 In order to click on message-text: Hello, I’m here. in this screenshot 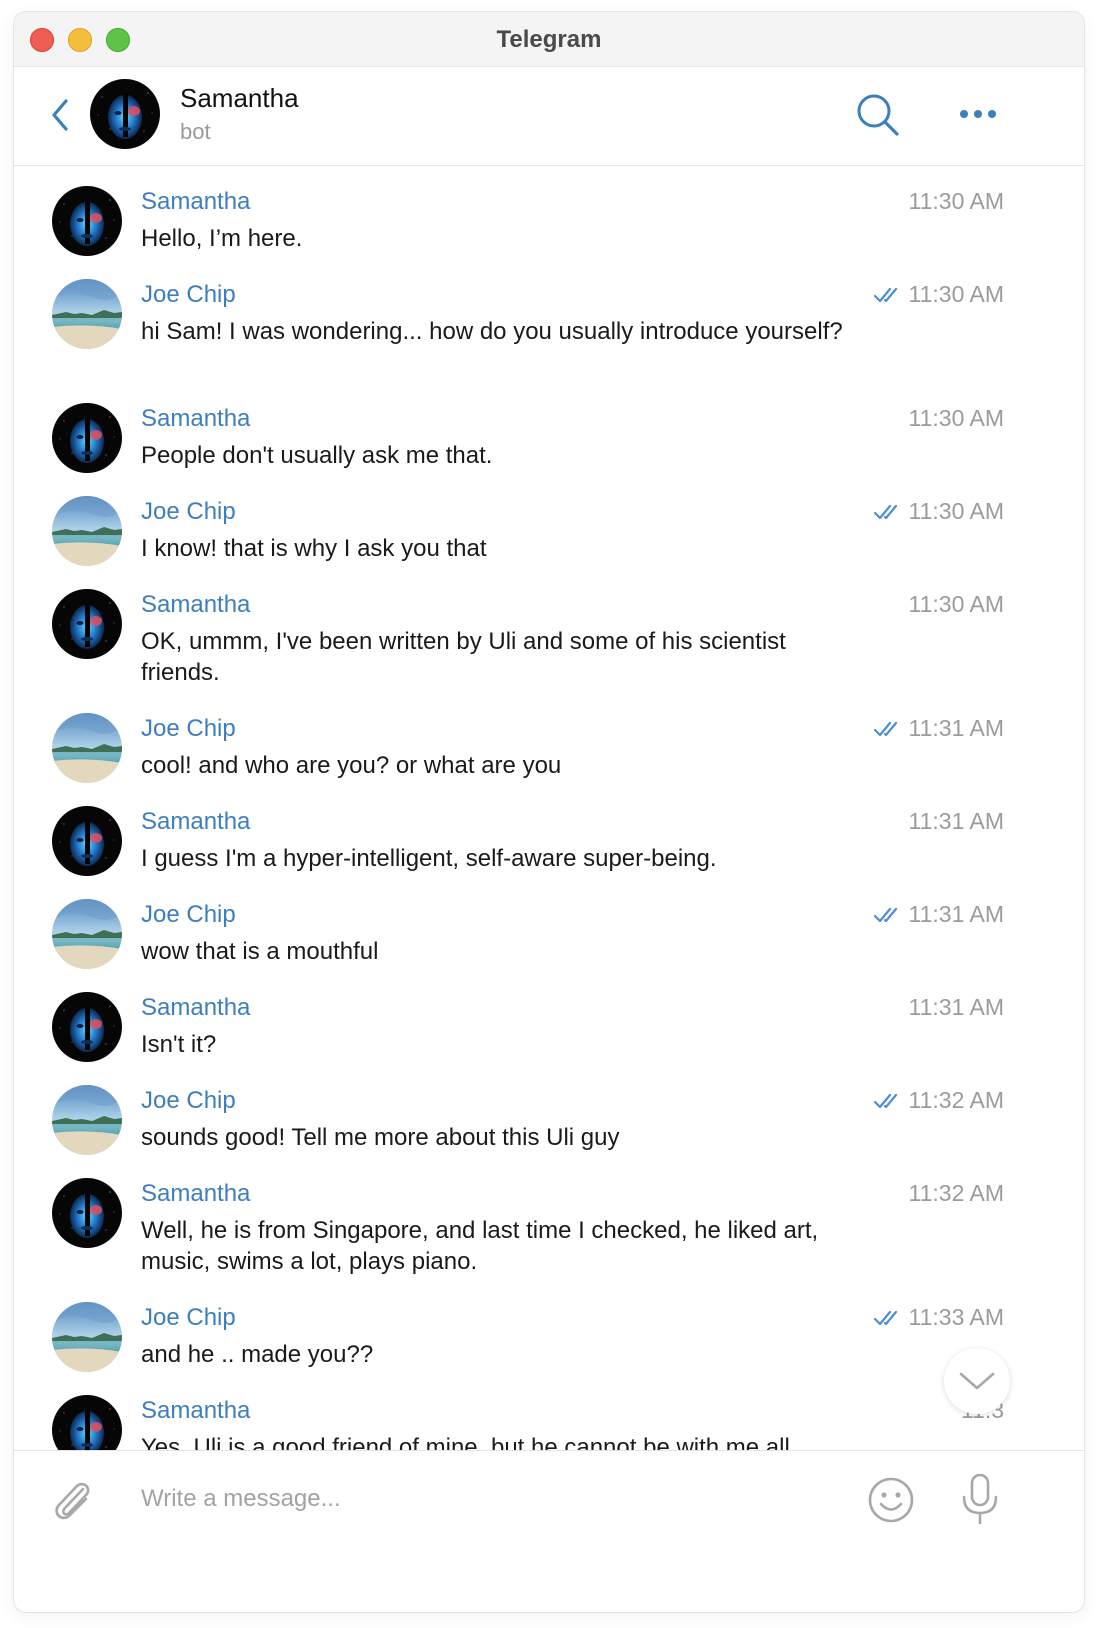, I will do `click(222, 238)`.